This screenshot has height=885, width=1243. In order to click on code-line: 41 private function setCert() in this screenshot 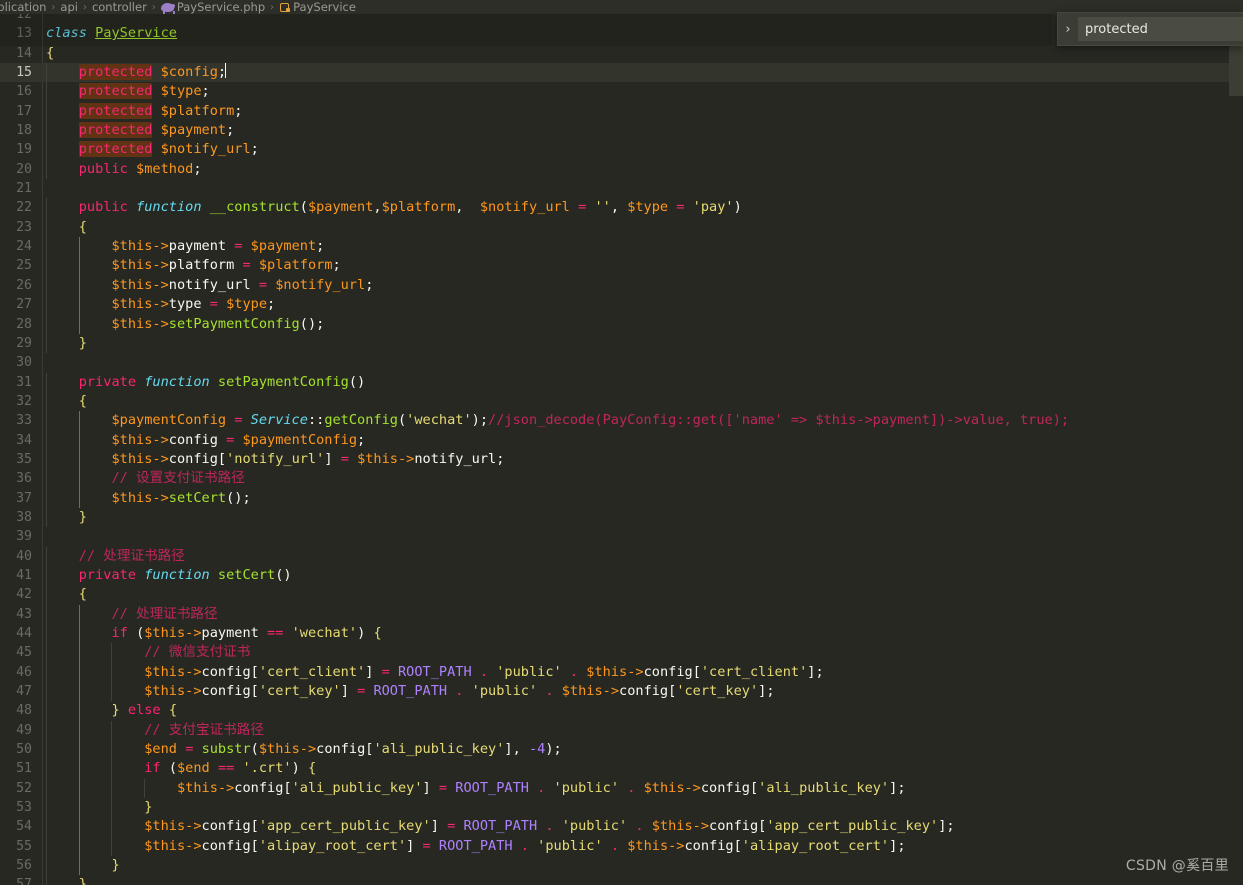, I will do `click(621, 575)`.